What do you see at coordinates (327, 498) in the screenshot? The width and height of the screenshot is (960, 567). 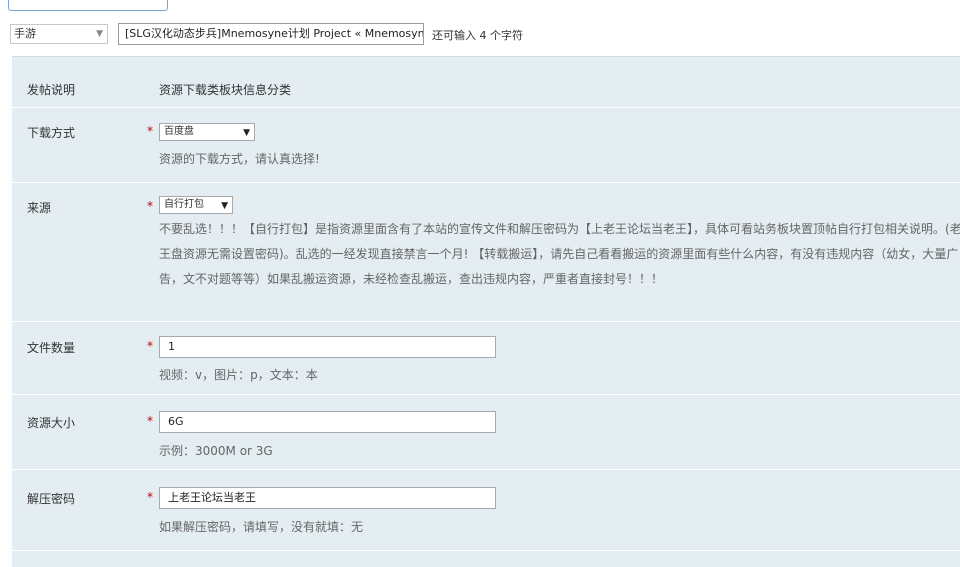 I see `password-input: 上老王论坛当老王` at bounding box center [327, 498].